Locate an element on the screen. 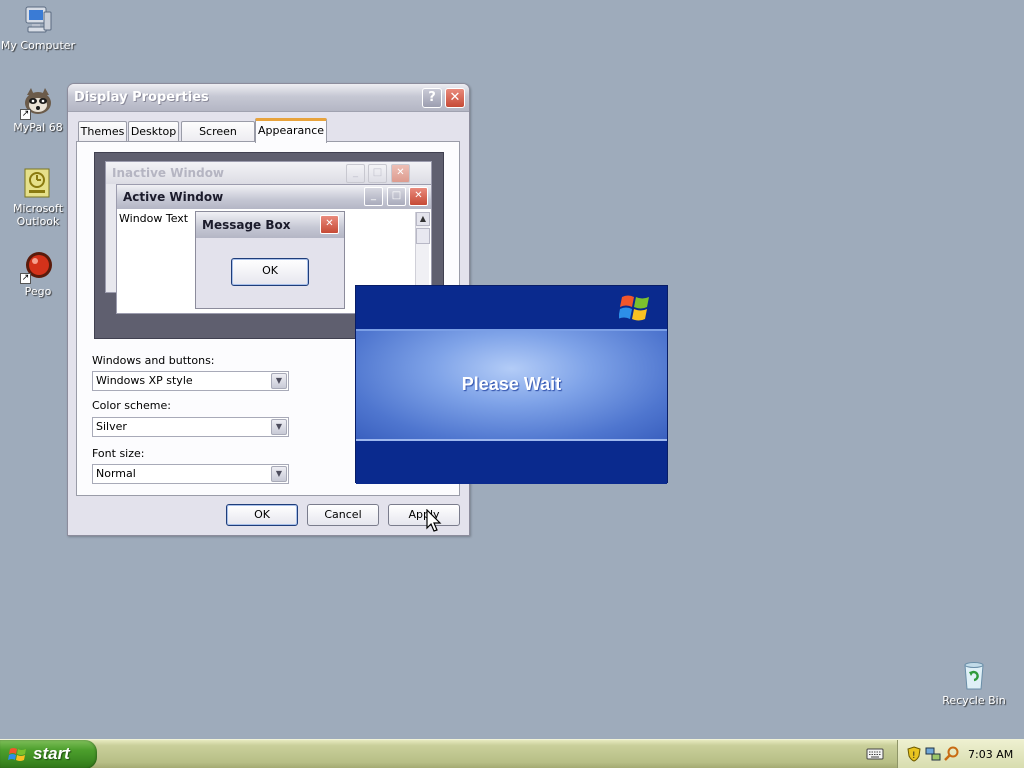 The width and height of the screenshot is (1024, 768). desktop-icon-recycle-bin: Recycle Bin is located at coordinates (974, 683).